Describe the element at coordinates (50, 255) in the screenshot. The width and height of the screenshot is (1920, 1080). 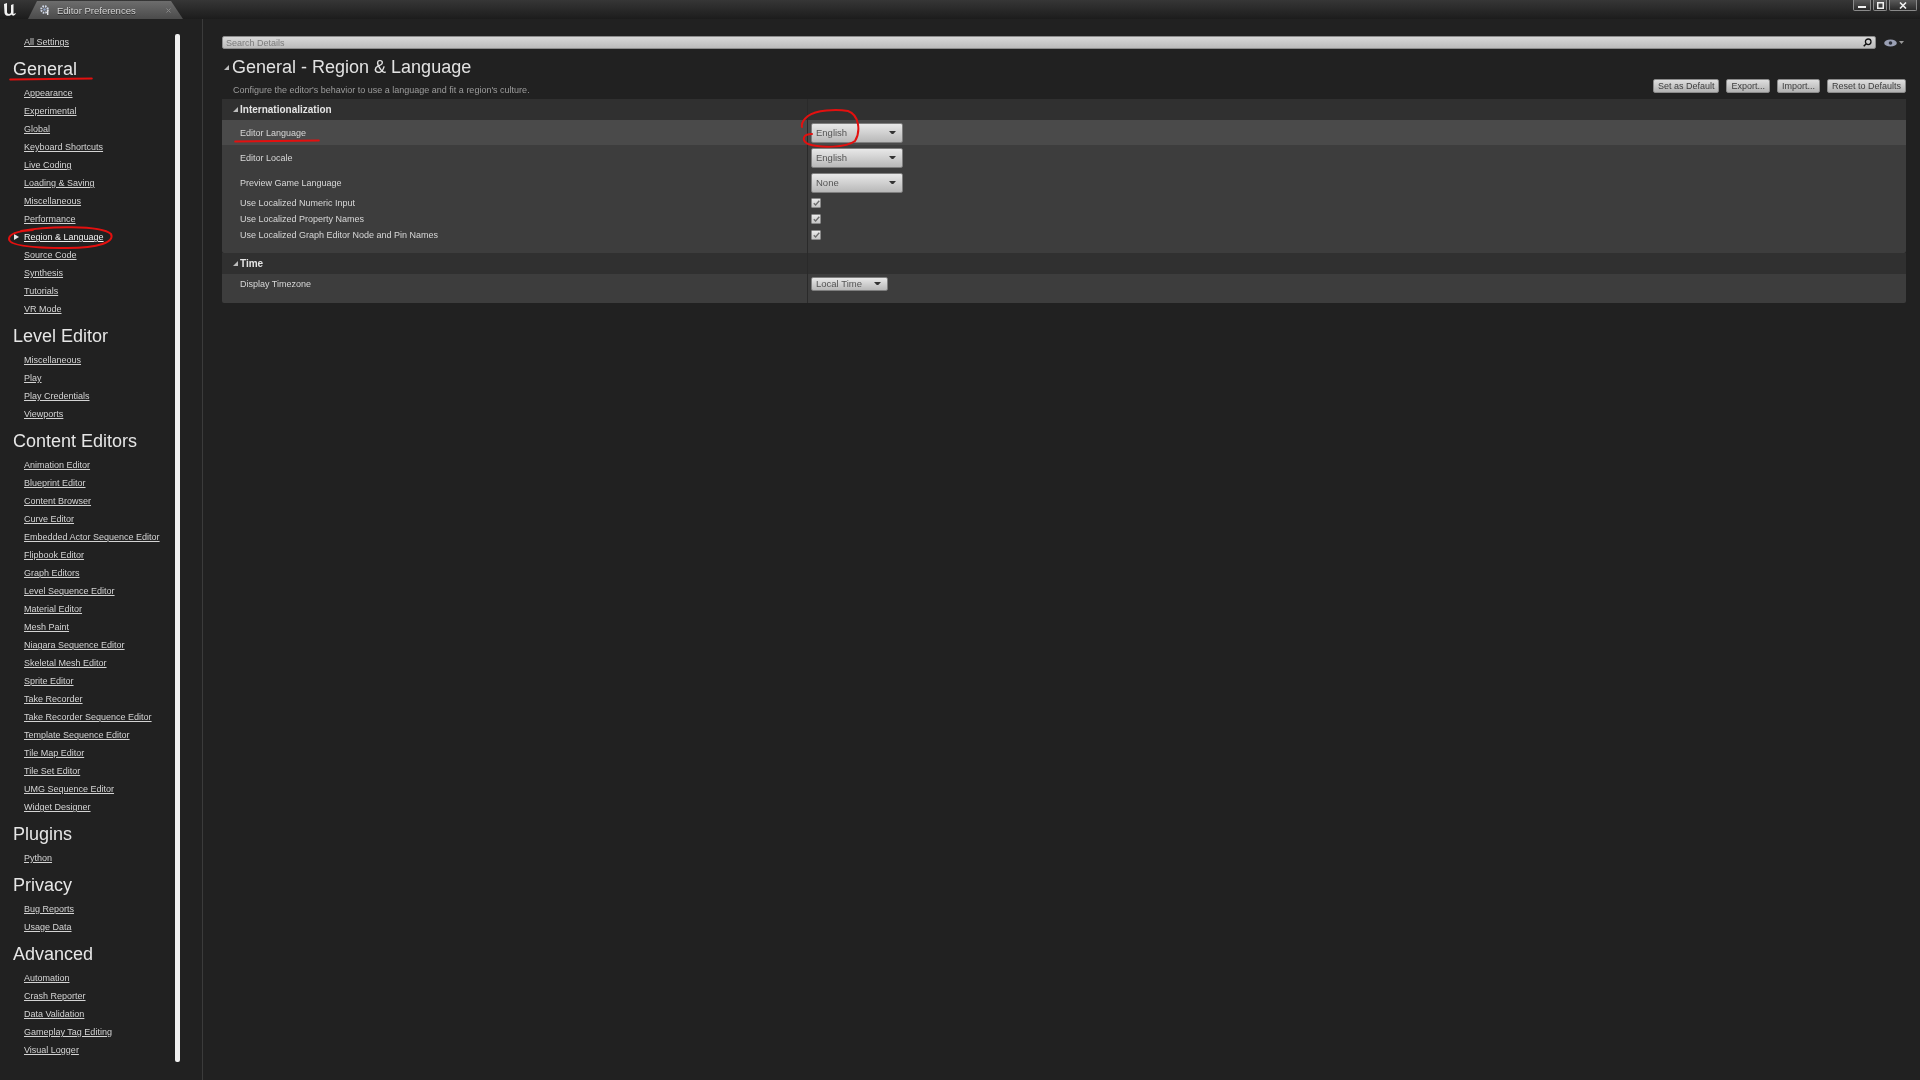
I see `sidebar-link: Source Code` at that location.